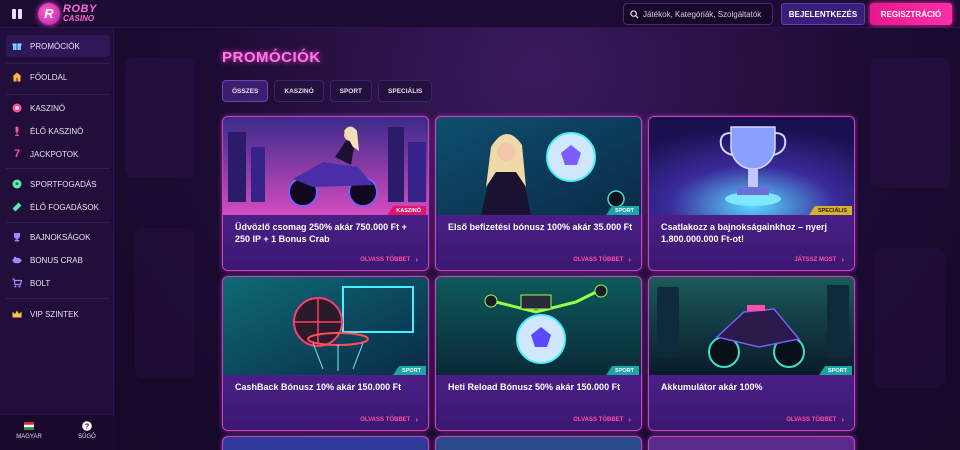 This screenshot has width=960, height=450. What do you see at coordinates (49, 77) in the screenshot?
I see `sidebar-item-label: FŐOLDAL` at bounding box center [49, 77].